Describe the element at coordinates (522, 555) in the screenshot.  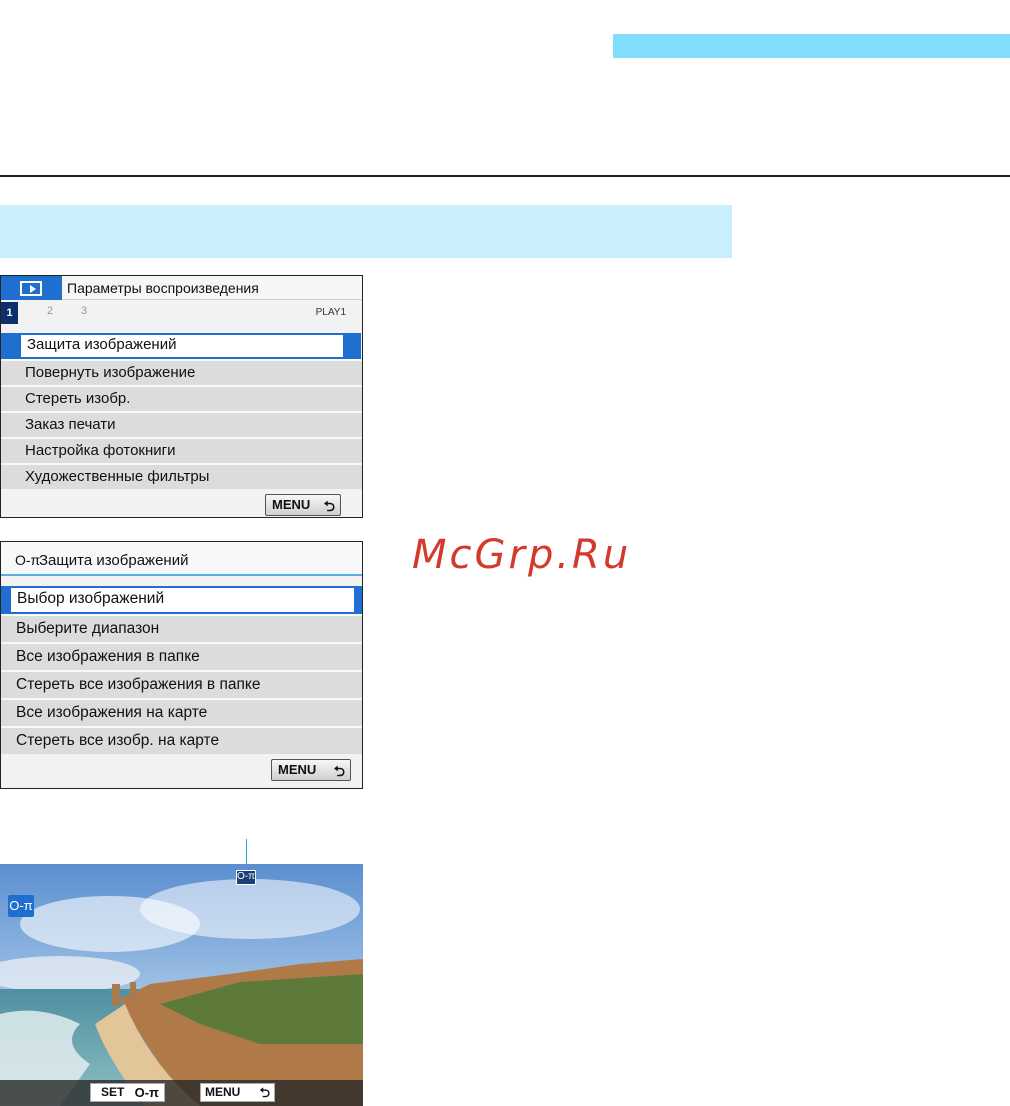
I see `watermark: McGrp.Ru` at that location.